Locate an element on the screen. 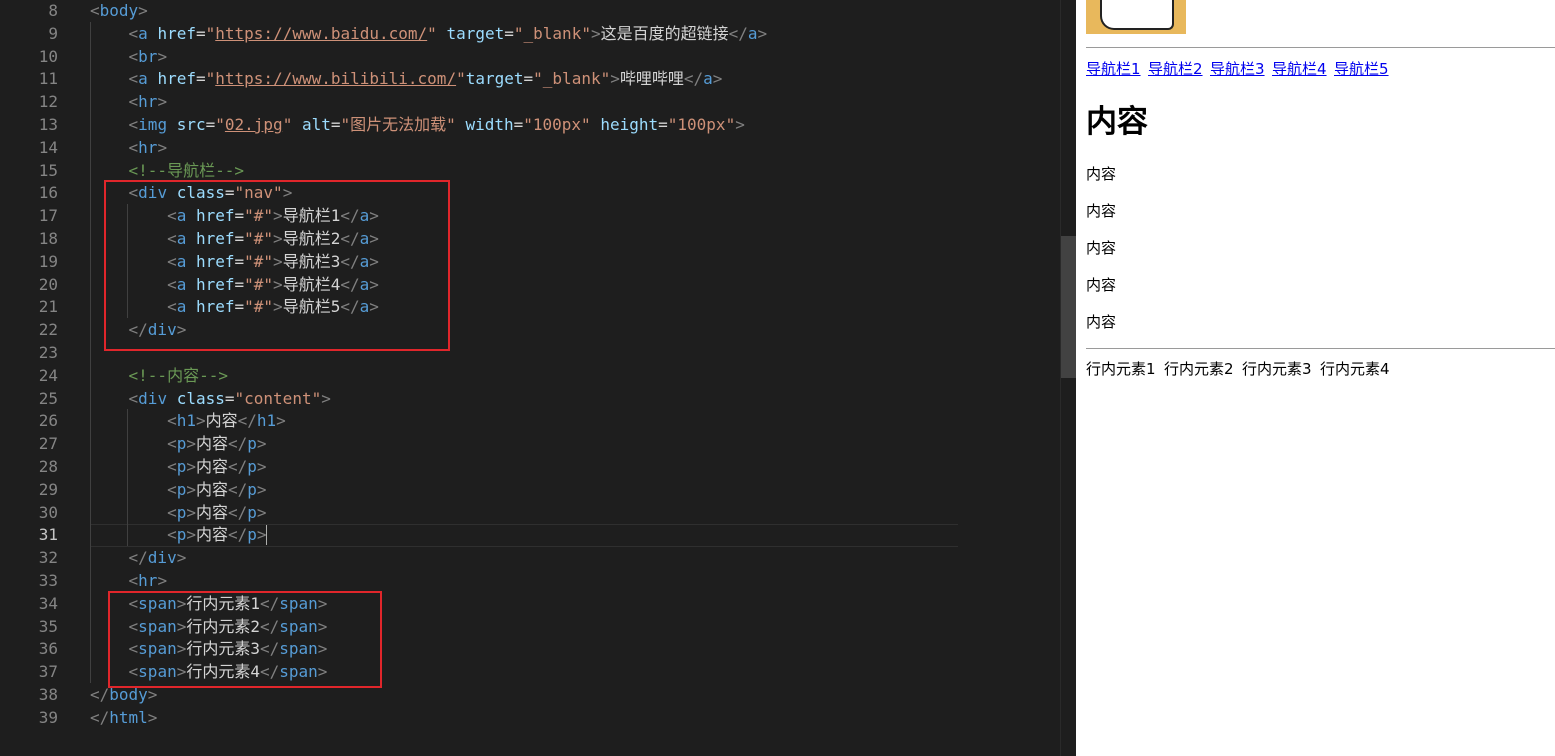 The height and width of the screenshot is (756, 1555). nav-link-5: 导航栏5 is located at coordinates (1361, 69).